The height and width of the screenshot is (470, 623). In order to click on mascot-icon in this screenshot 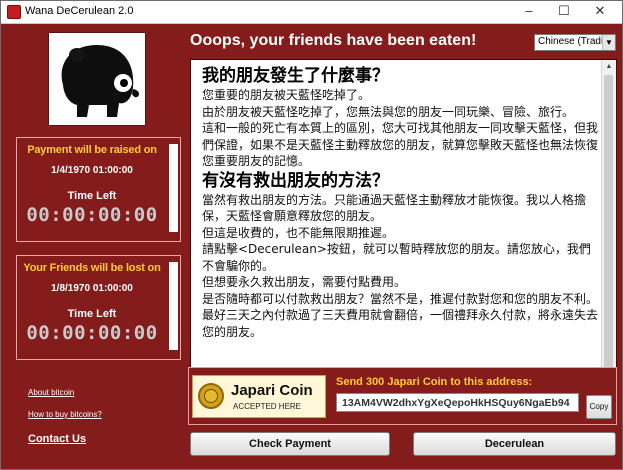, I will do `click(97, 79)`.